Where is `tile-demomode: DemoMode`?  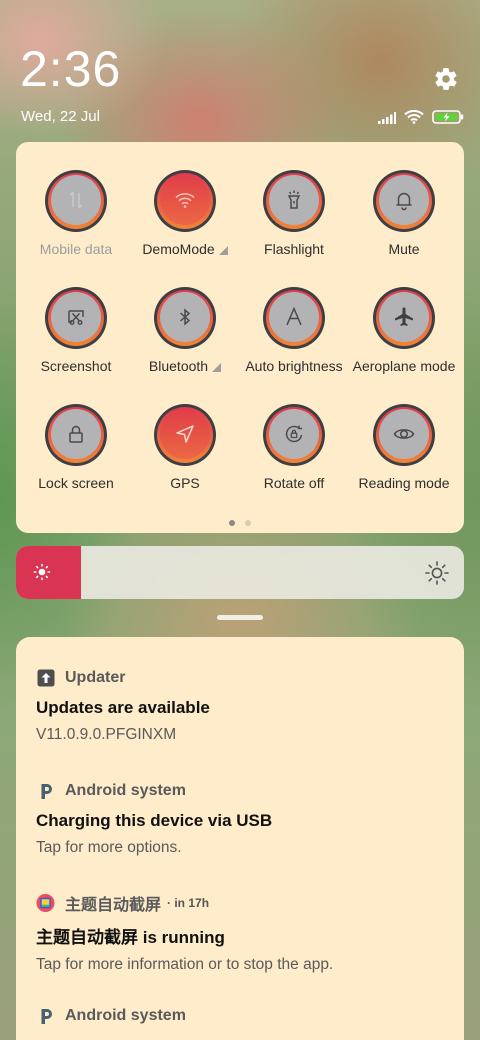
tile-demomode: DemoMode is located at coordinates (185, 220).